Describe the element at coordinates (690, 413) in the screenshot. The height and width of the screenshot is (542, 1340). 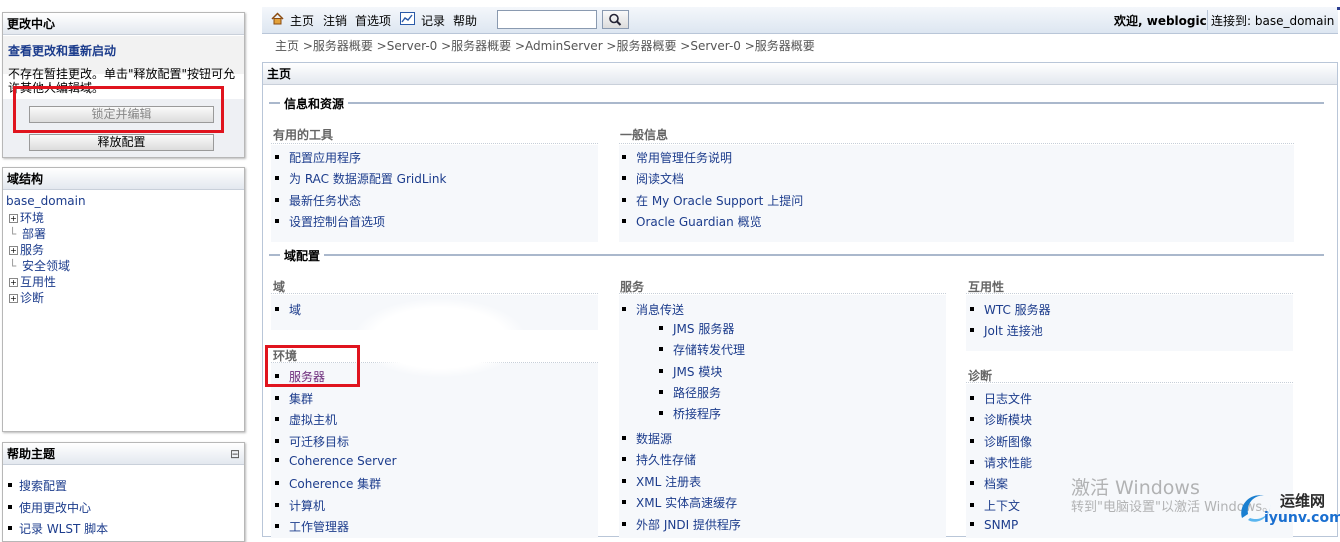
I see `messaging-sub-item: 桥接程序` at that location.